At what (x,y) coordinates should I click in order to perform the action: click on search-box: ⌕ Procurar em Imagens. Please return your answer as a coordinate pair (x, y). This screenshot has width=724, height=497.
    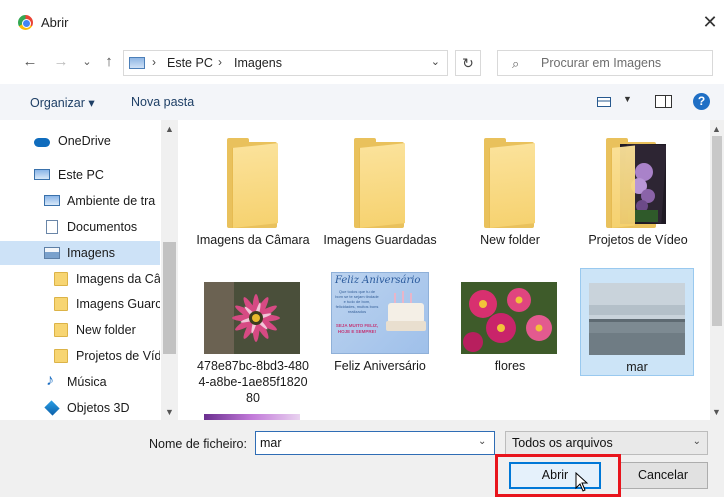
    Looking at the image, I should click on (605, 63).